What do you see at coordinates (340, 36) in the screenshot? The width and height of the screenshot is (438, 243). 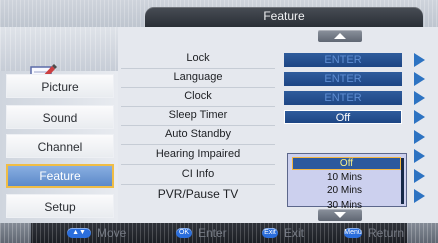 I see `scroll-up-button` at bounding box center [340, 36].